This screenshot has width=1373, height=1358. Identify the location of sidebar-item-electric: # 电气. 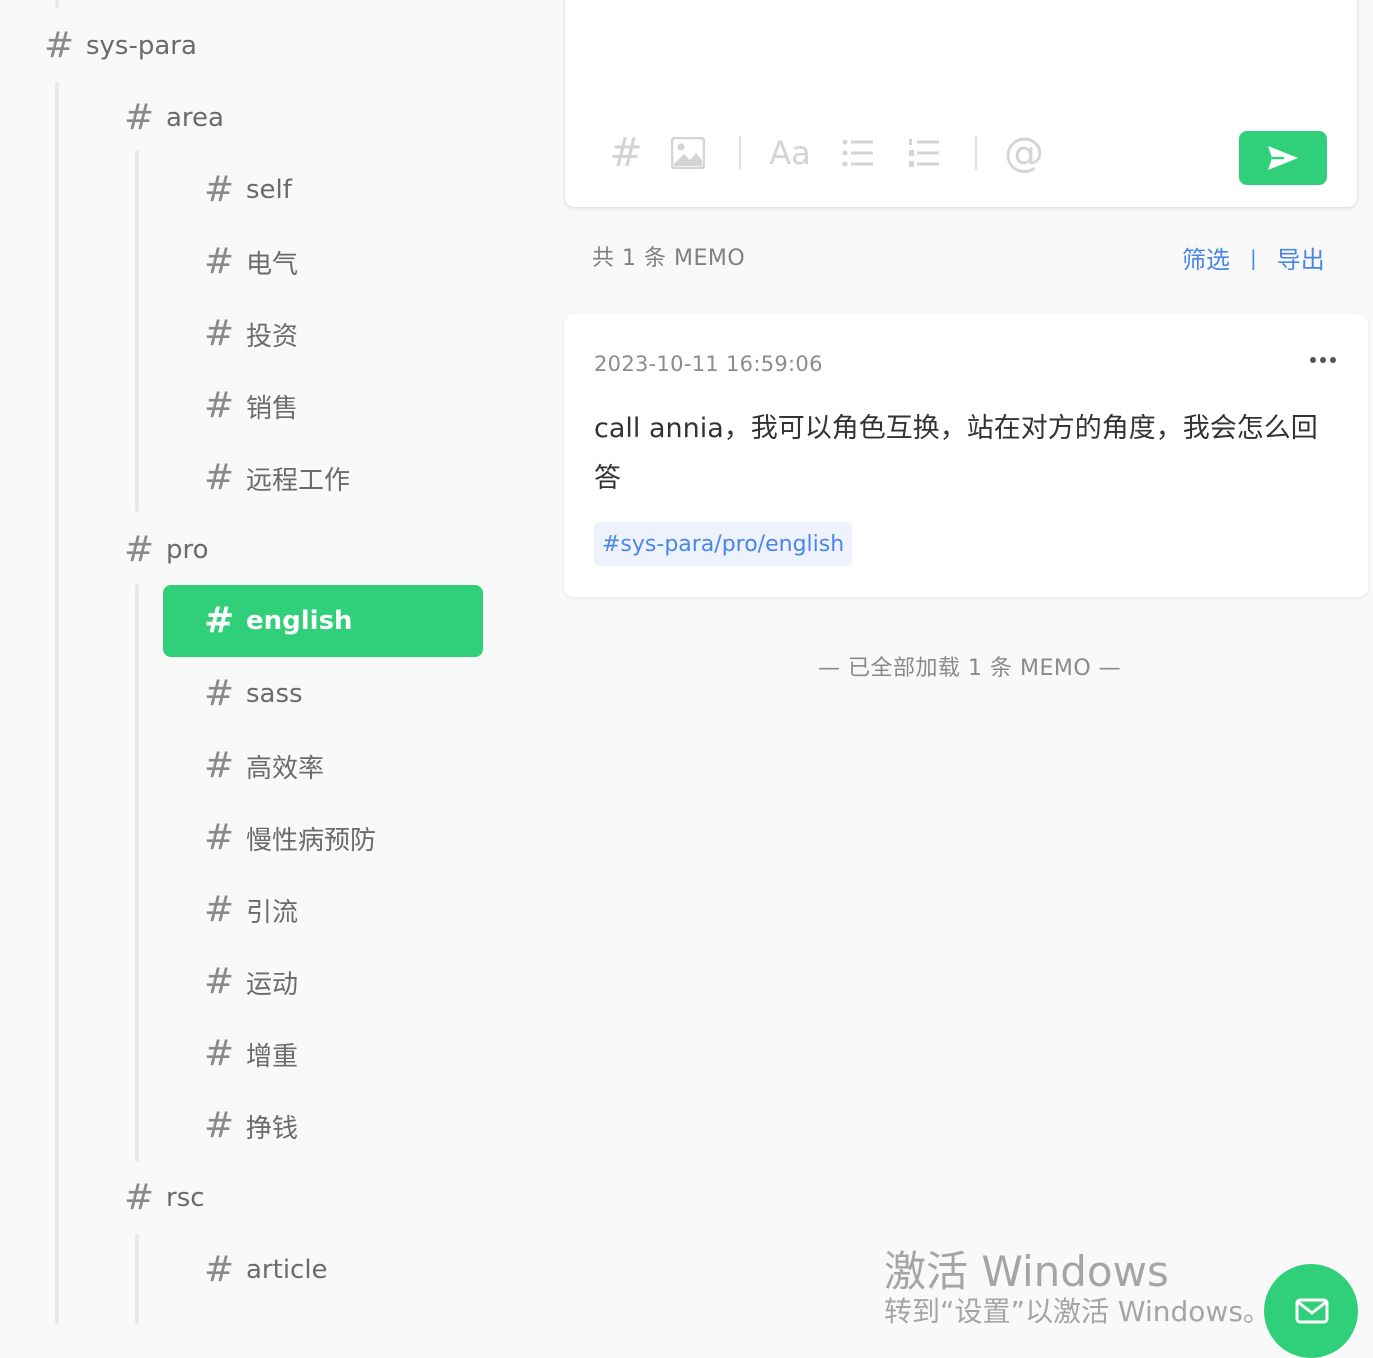
(251, 262).